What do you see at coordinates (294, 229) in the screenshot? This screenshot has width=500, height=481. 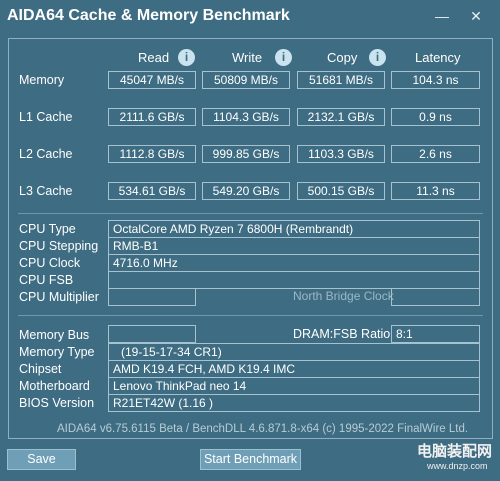 I see `cpu-type-value: OctalCore AMD Ryzen 7 6800H (Rembrandt)` at bounding box center [294, 229].